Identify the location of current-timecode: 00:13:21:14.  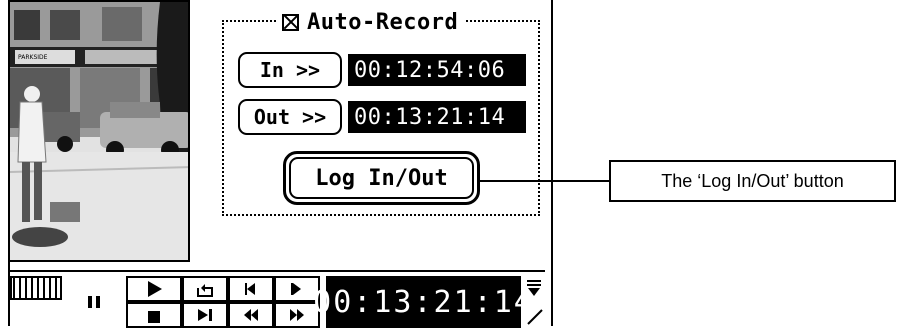
(422, 302).